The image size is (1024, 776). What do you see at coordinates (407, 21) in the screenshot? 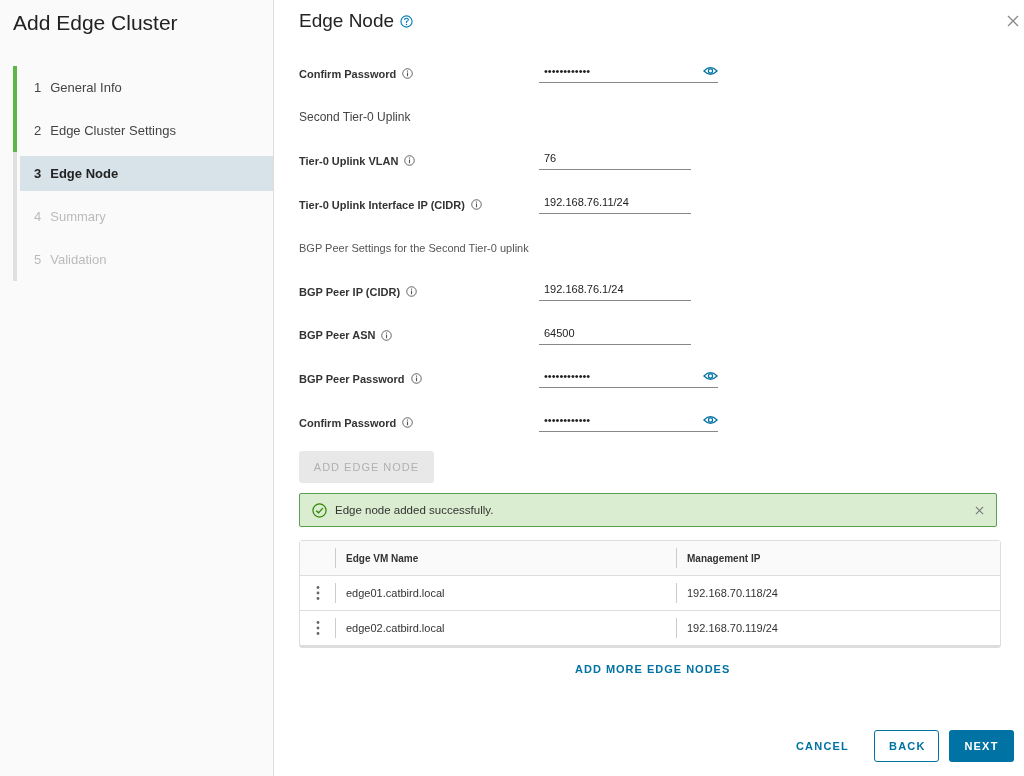
I see `help-icon` at bounding box center [407, 21].